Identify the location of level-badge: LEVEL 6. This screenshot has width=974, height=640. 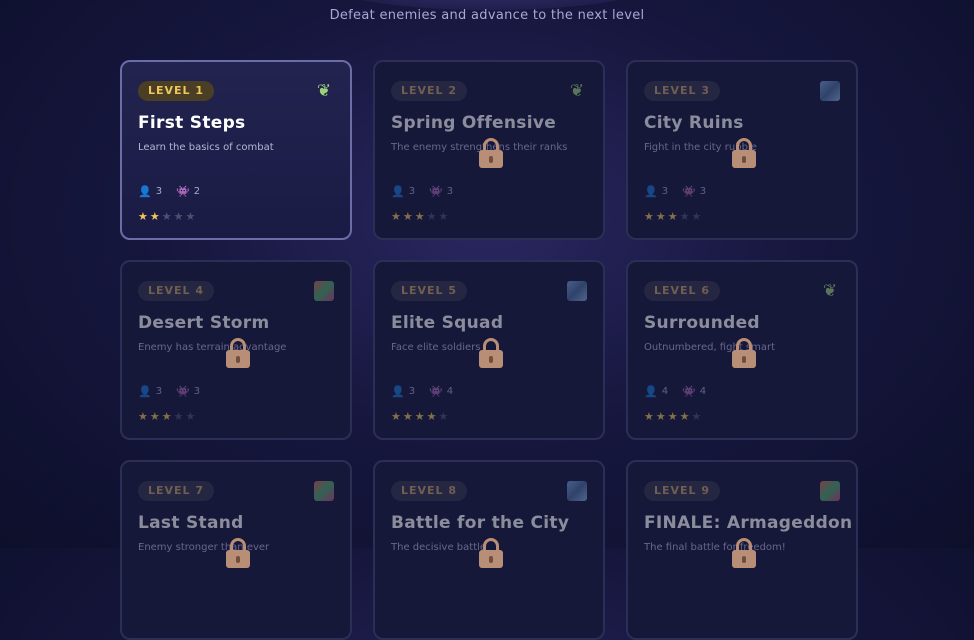
(682, 291).